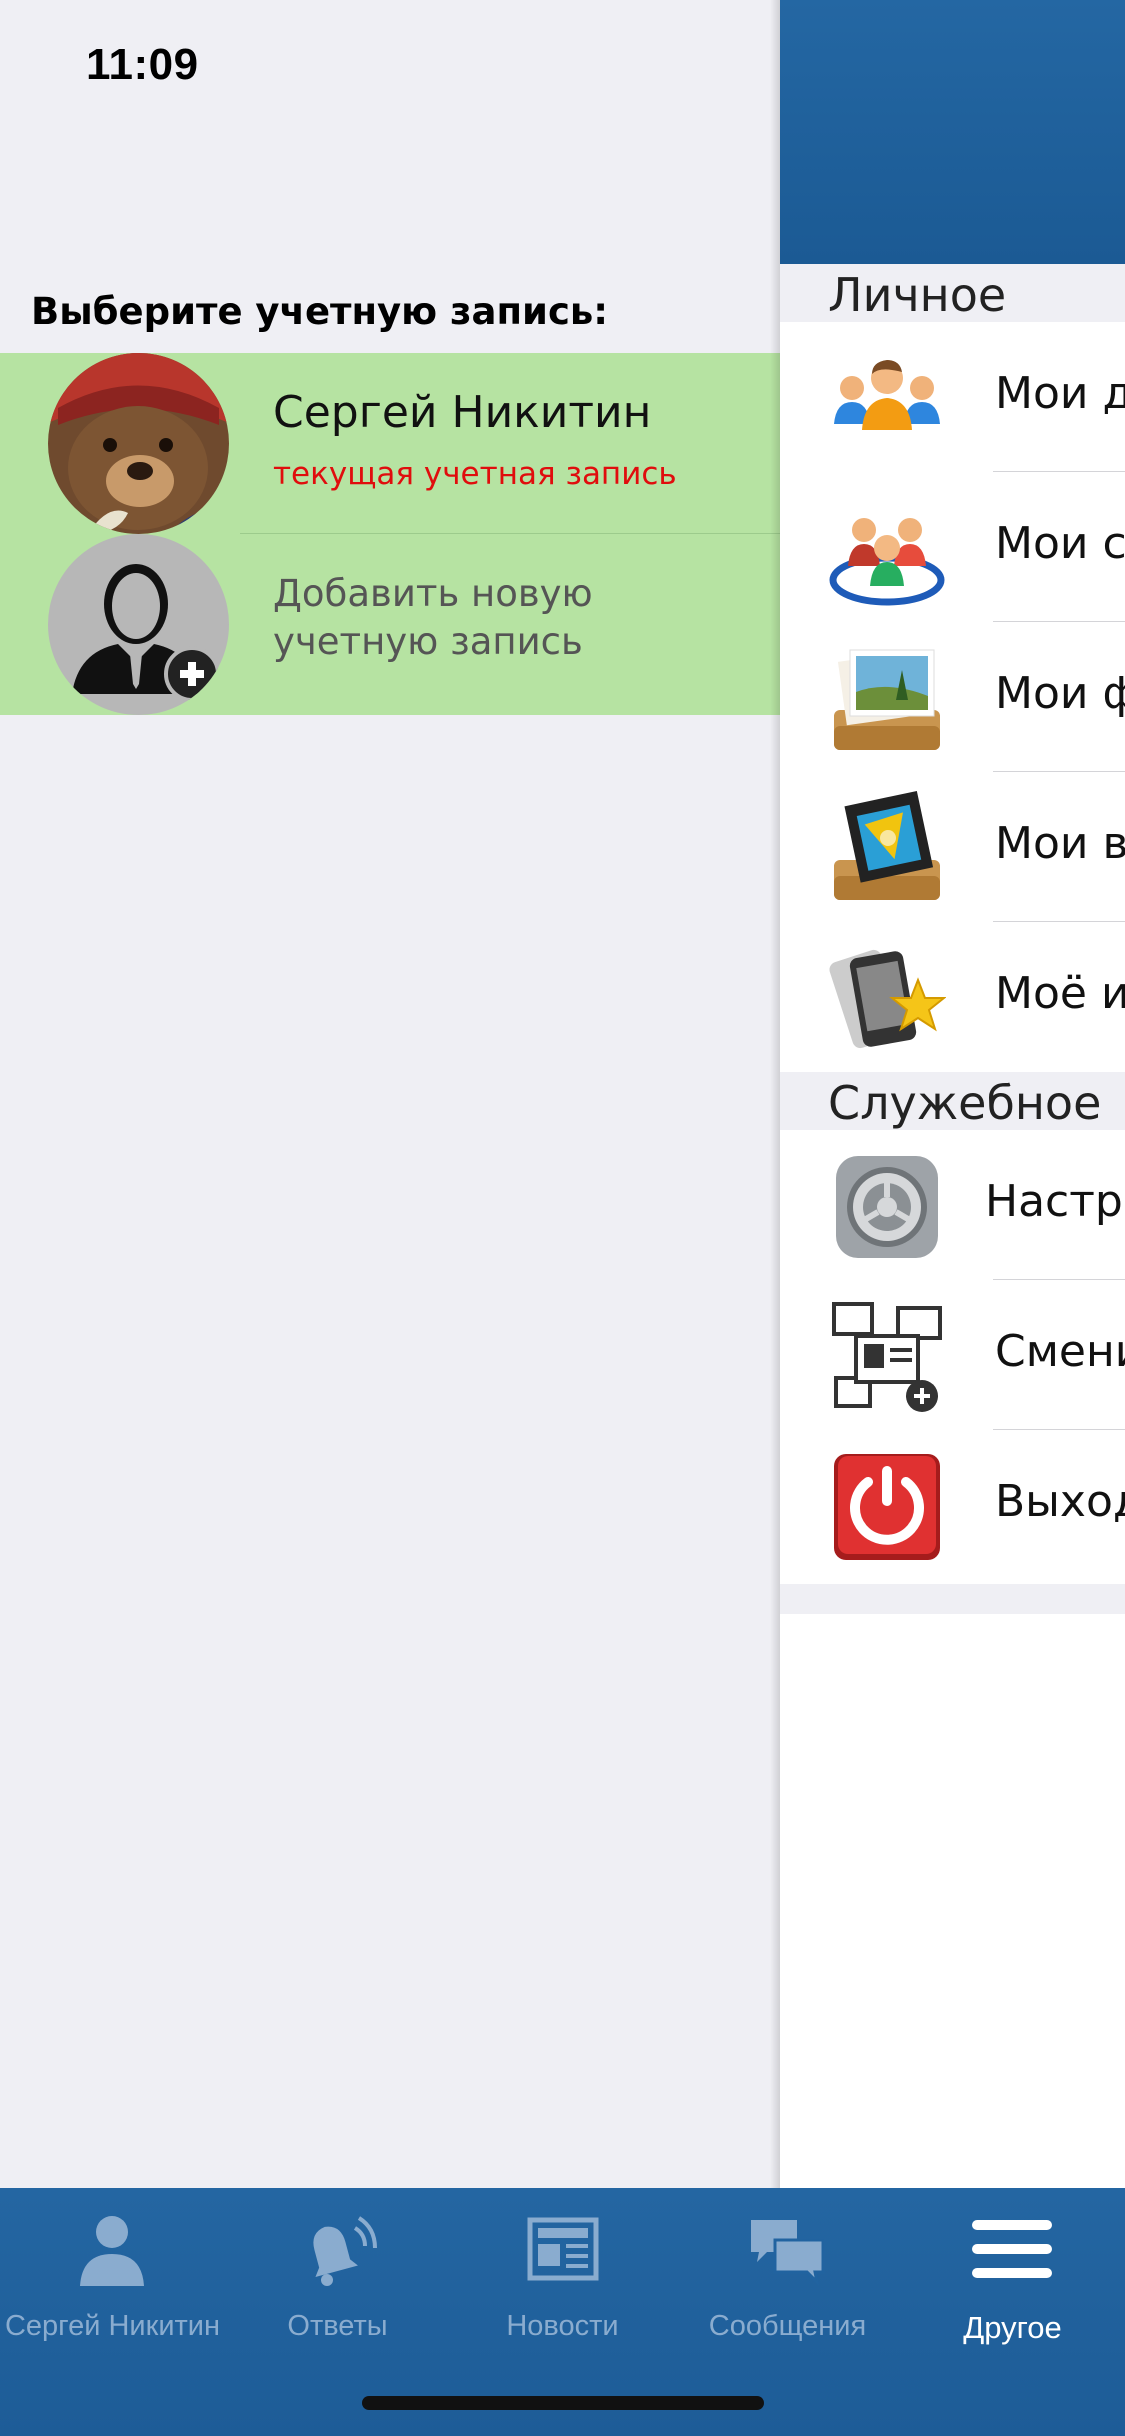 The height and width of the screenshot is (2436, 1125). What do you see at coordinates (475, 474) in the screenshot?
I see `current-account-label: текущая учетная запись` at bounding box center [475, 474].